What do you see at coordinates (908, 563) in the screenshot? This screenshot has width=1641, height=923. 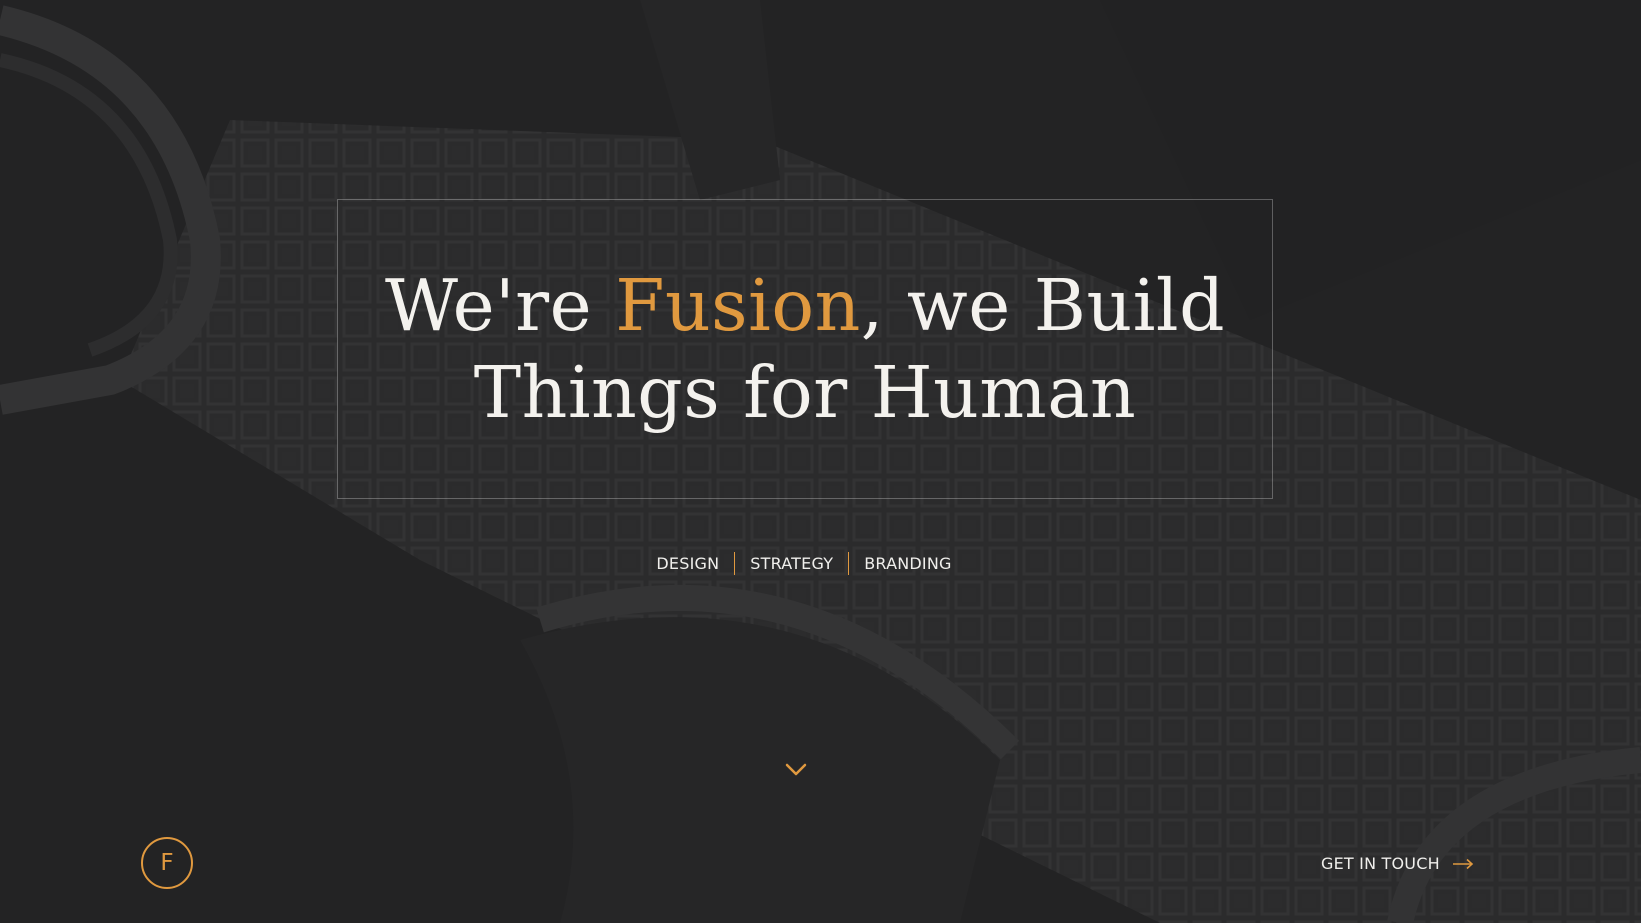 I see `service-branding: BRANDING` at bounding box center [908, 563].